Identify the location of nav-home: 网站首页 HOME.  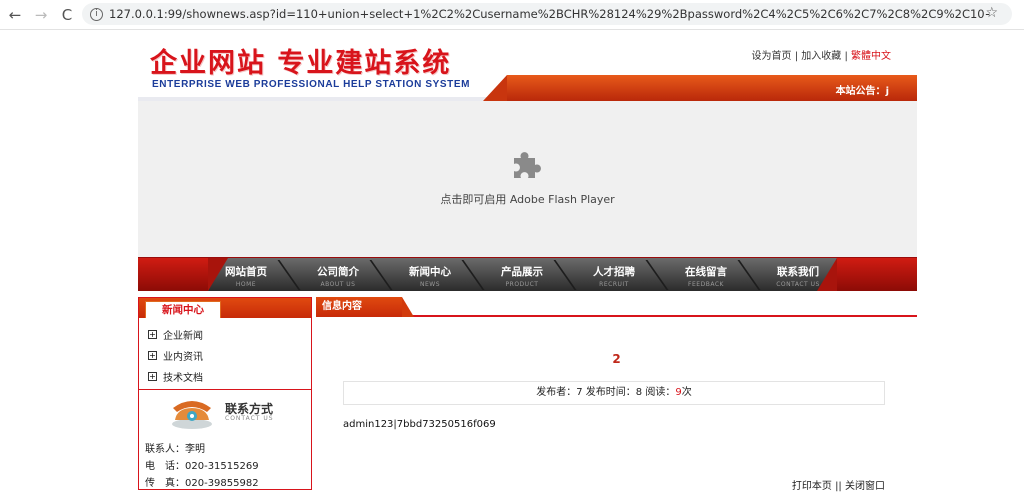
(246, 274).